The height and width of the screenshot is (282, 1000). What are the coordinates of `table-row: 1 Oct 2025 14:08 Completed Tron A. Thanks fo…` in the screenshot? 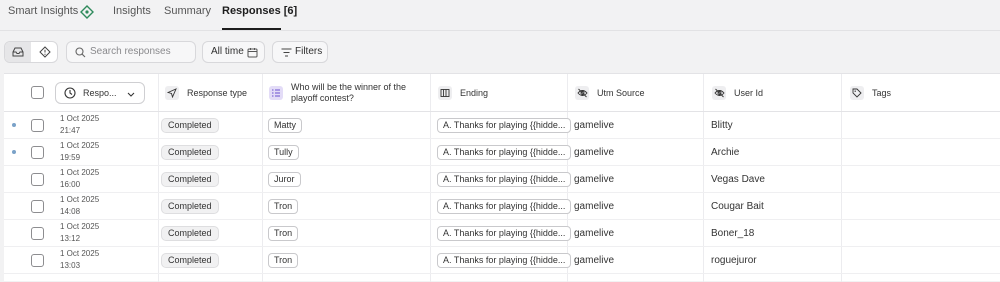 It's located at (502, 206).